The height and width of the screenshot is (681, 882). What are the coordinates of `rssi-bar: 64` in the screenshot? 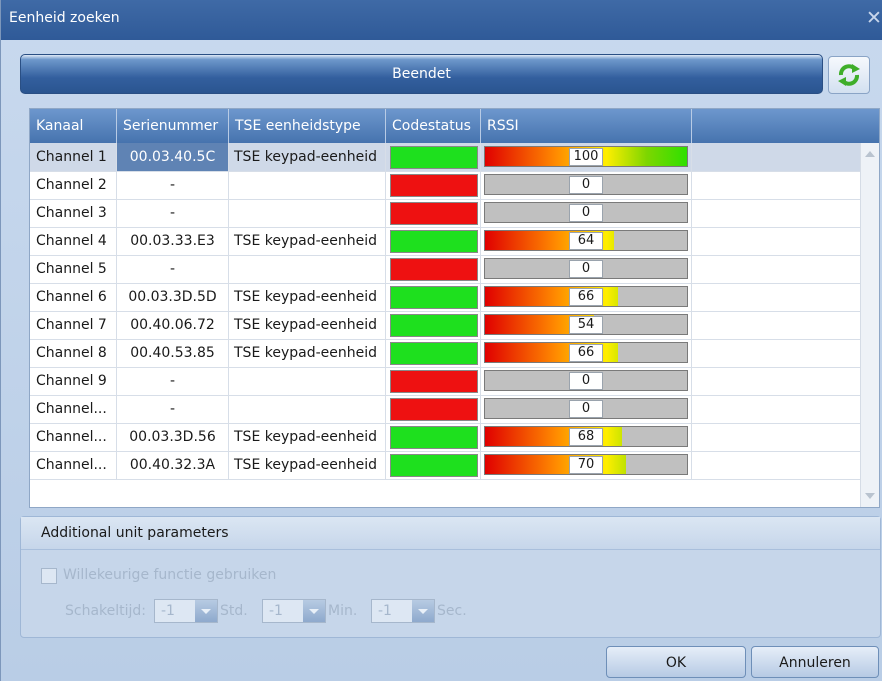 It's located at (586, 240).